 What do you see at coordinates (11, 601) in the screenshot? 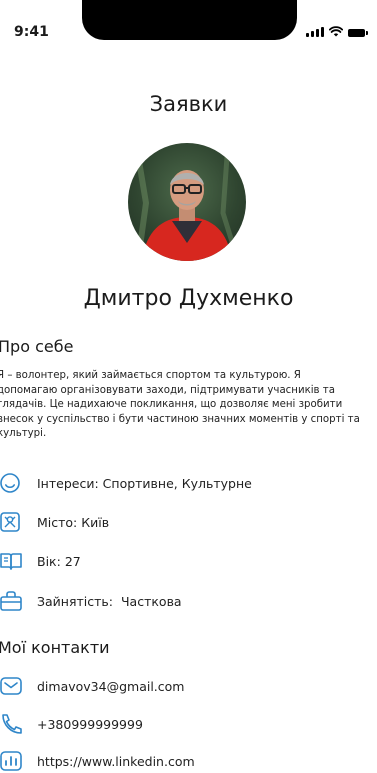
I see `bag-icon` at bounding box center [11, 601].